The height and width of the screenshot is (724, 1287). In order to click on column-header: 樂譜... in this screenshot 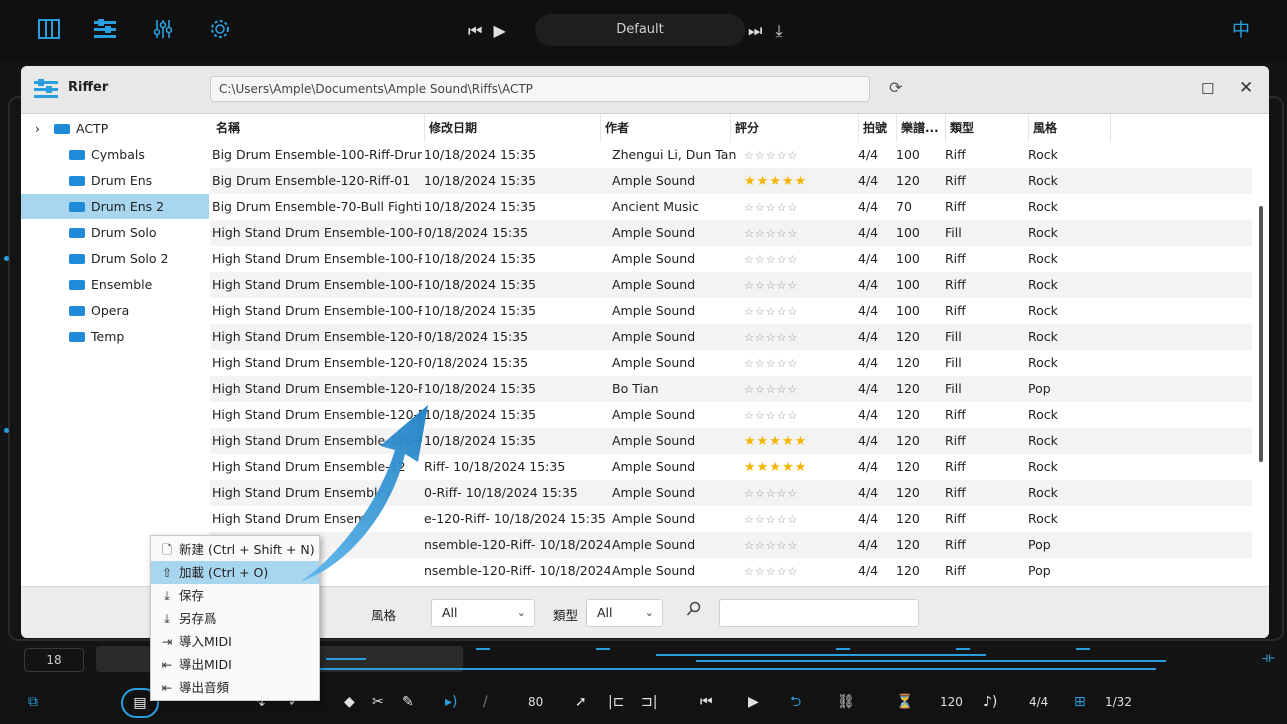, I will do `click(920, 128)`.